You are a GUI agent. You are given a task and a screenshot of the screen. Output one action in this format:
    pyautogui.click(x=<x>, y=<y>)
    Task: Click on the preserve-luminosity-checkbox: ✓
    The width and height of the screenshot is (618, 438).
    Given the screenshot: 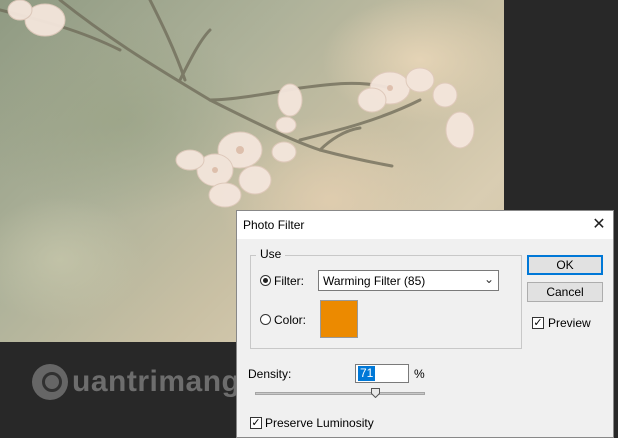 What is the action you would take?
    pyautogui.click(x=256, y=423)
    